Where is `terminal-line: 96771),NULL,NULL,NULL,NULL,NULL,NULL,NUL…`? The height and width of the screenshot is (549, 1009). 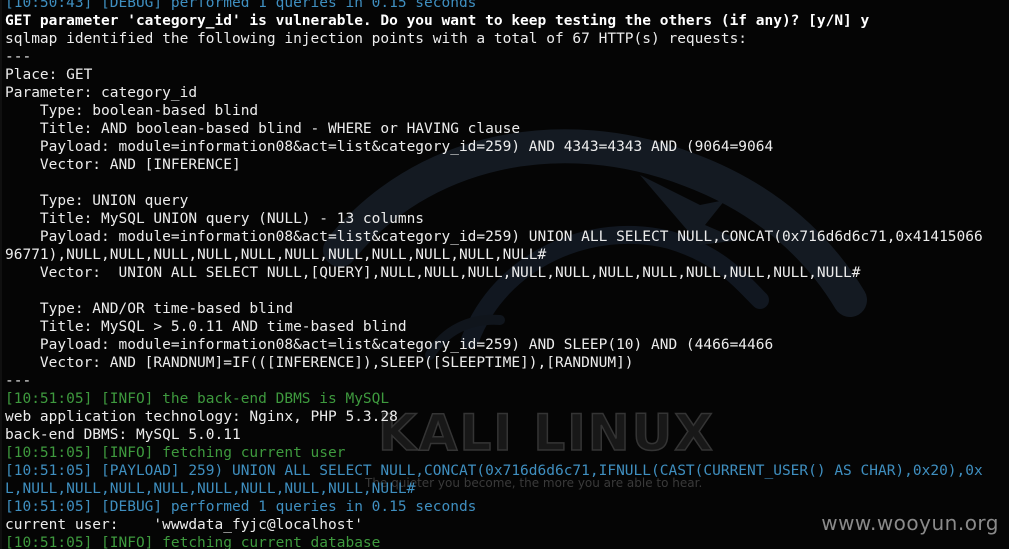 terminal-line: 96771),NULL,NULL,NULL,NULL,NULL,NULL,NUL… is located at coordinates (276, 255).